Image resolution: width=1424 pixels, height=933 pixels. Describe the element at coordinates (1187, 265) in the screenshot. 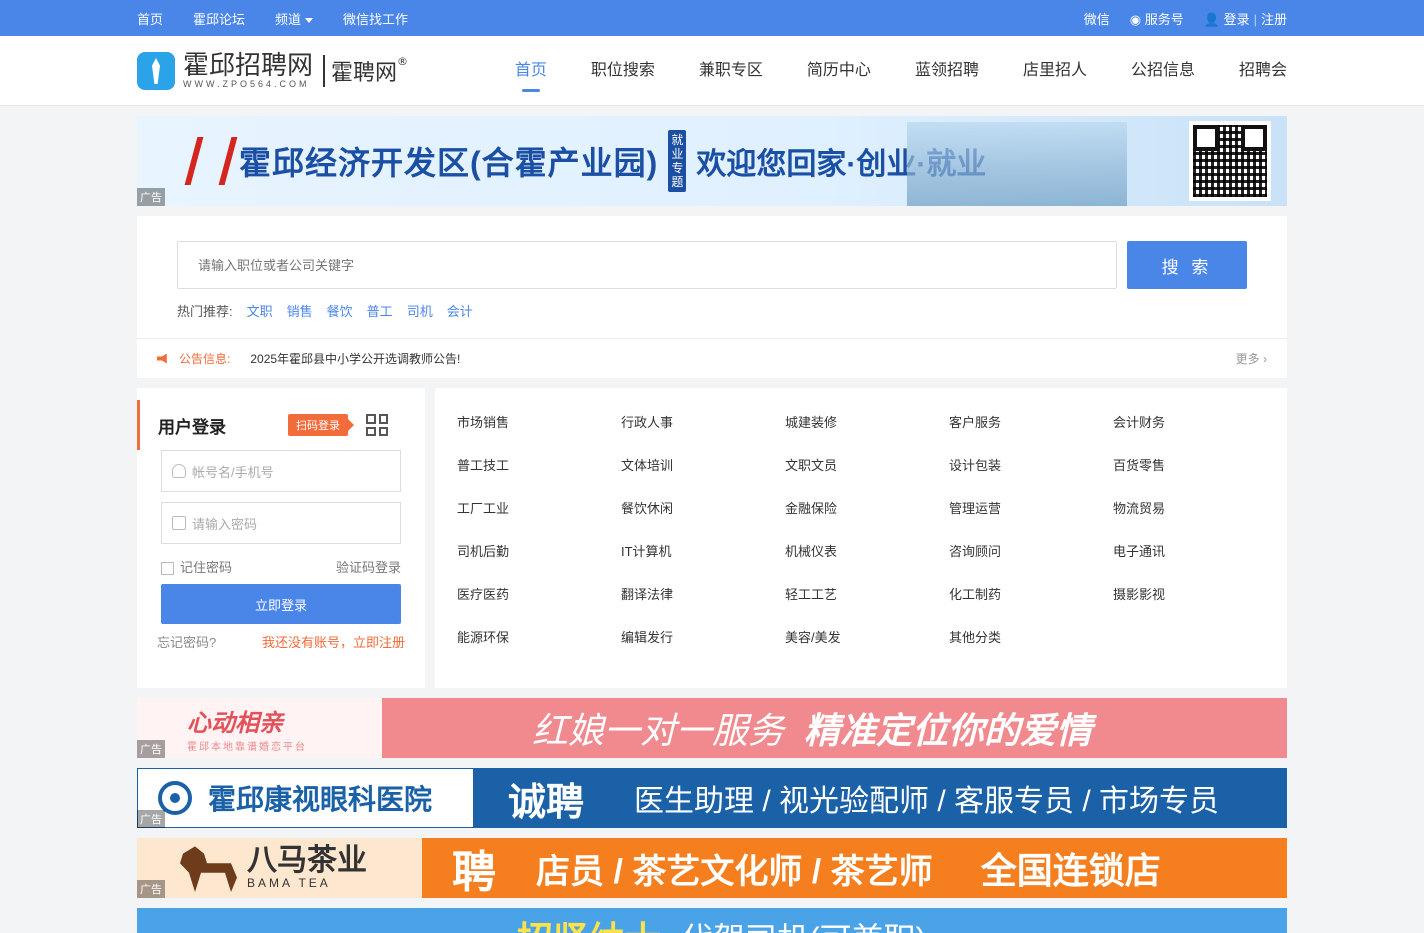

I see `search-button: 搜 索` at that location.